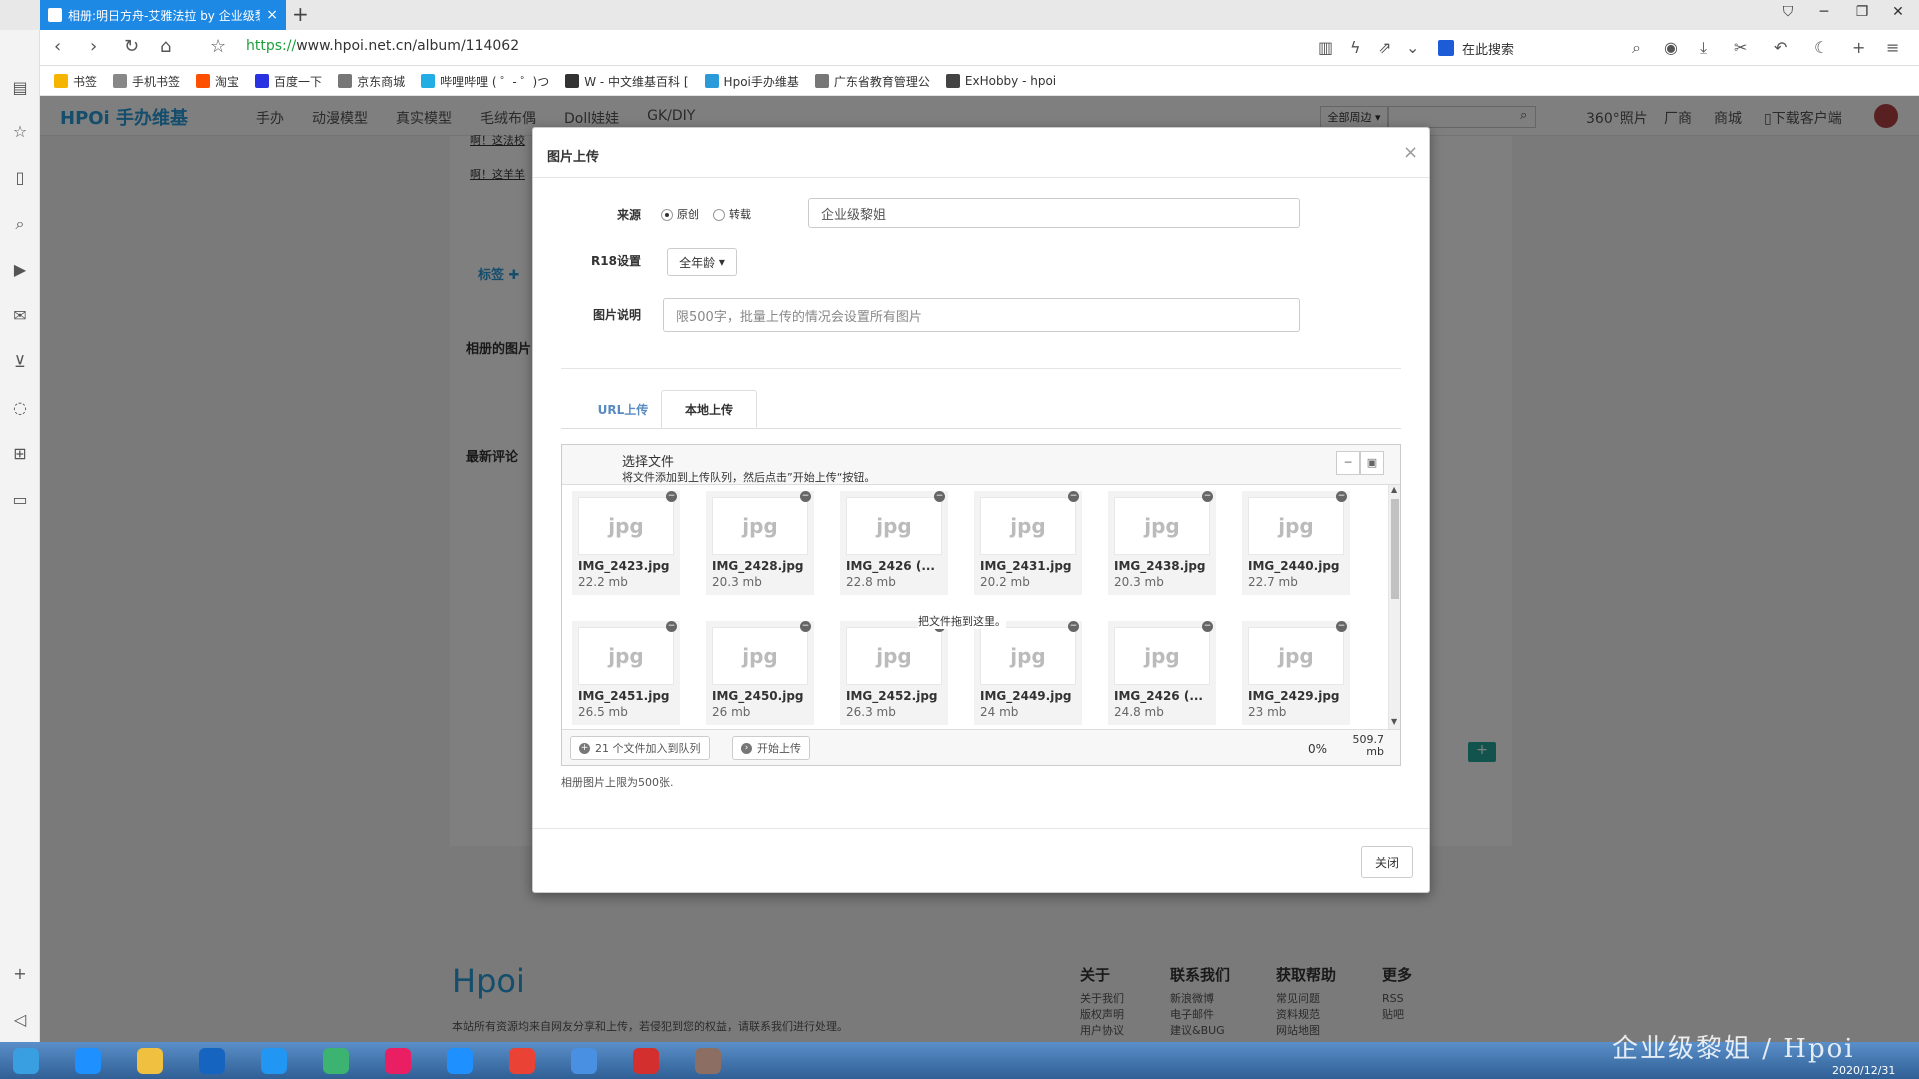 Image resolution: width=1919 pixels, height=1079 pixels. Describe the element at coordinates (626, 673) in the screenshot. I see `file-item: jpg IMG_2451.jpg 26.5 mb −` at that location.